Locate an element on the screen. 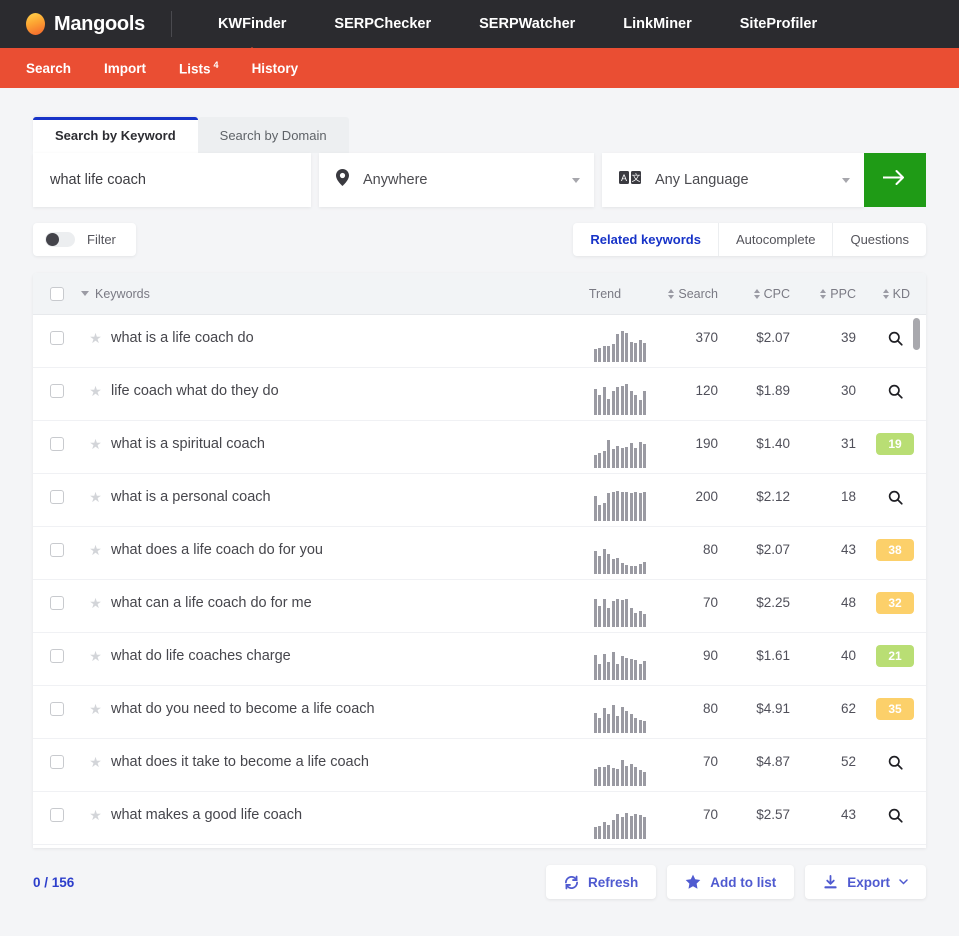 The image size is (959, 936). add-to-list-button: Add to list is located at coordinates (731, 882).